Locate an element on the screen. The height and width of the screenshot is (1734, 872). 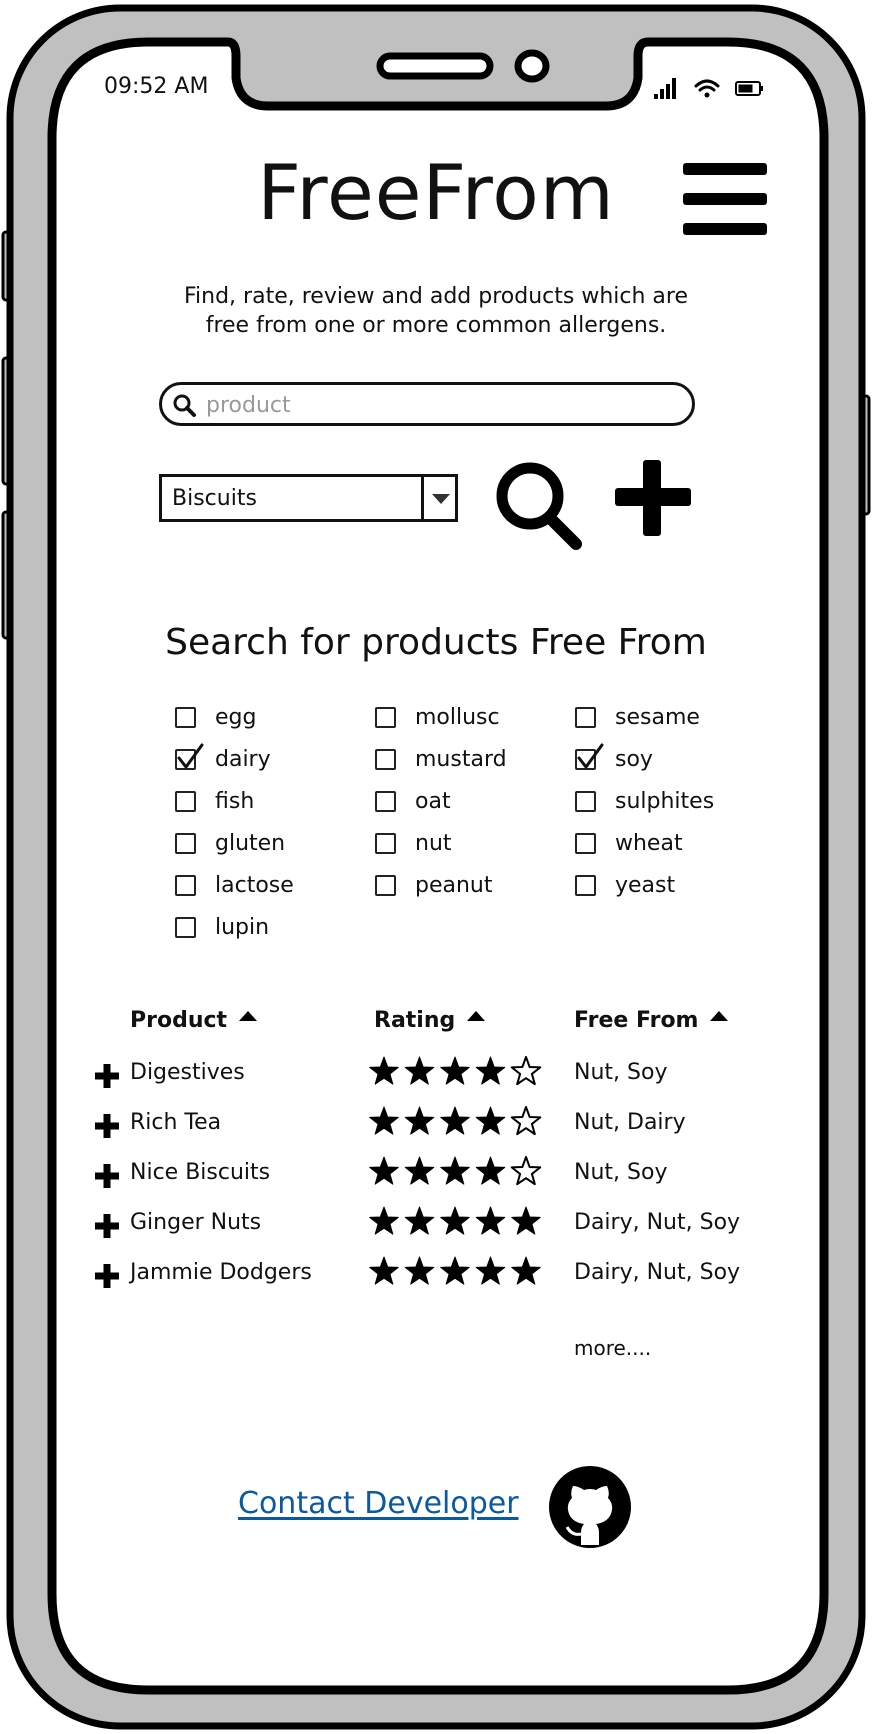
allergen-option: dairy is located at coordinates (265, 759).